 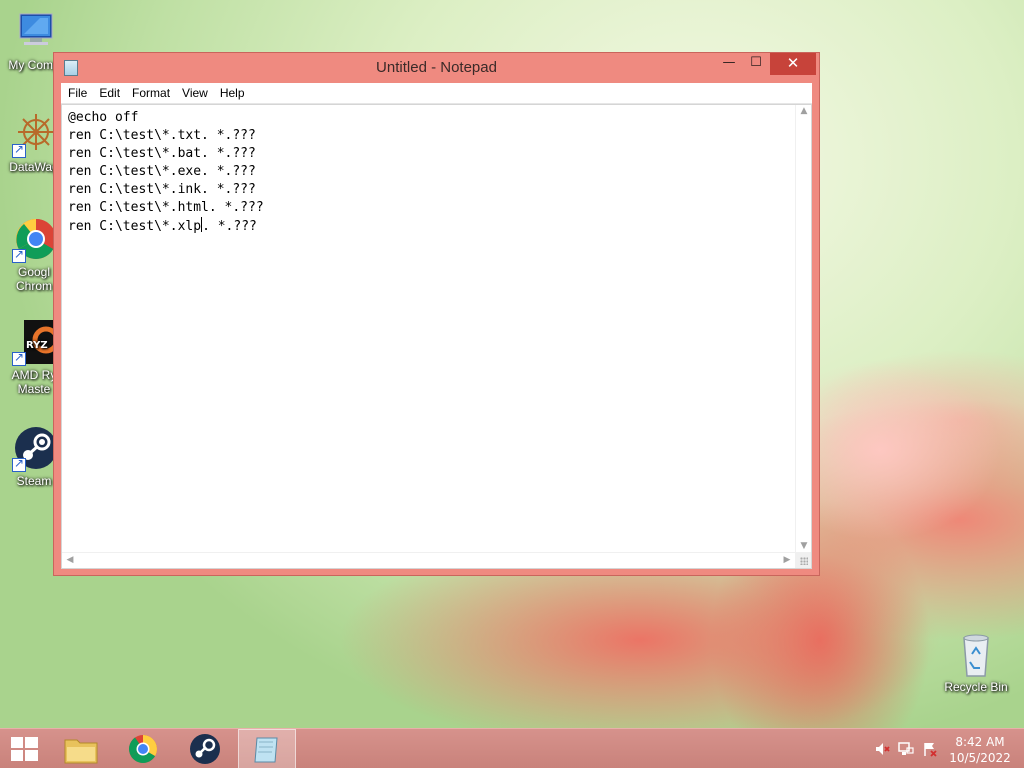 I want to click on desktop-icon-label: Recycle Bin, so click(x=976, y=687).